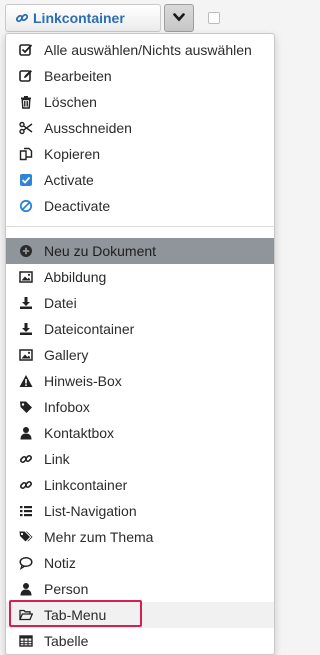 This screenshot has width=320, height=655. Describe the element at coordinates (78, 76) in the screenshot. I see `menu-item-label: Bearbeiten` at that location.